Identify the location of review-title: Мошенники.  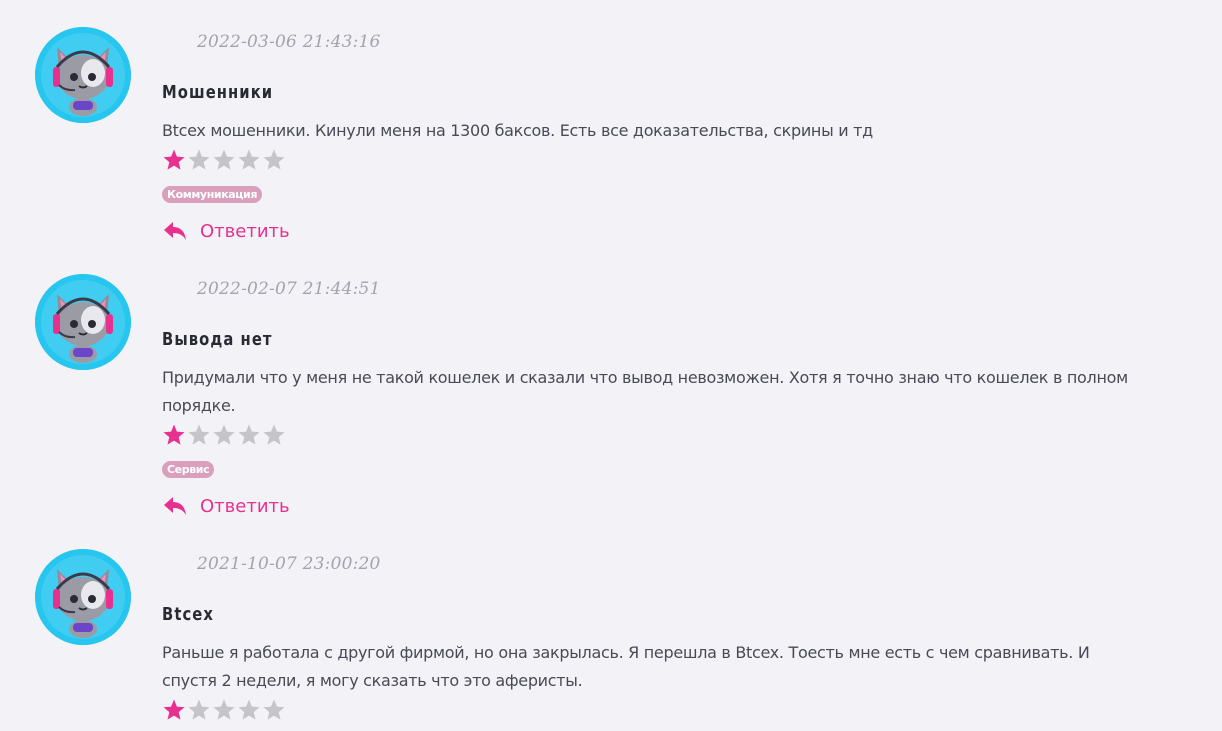
(218, 92).